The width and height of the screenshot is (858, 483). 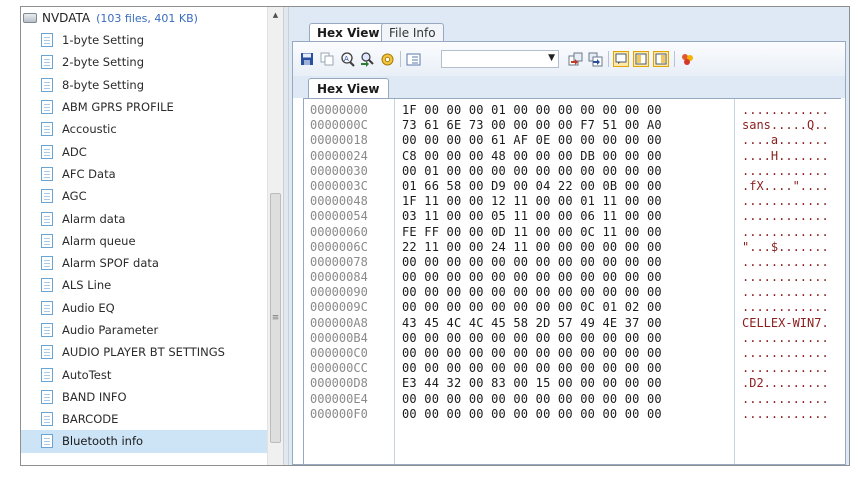 I want to click on save-icon, so click(x=307, y=59).